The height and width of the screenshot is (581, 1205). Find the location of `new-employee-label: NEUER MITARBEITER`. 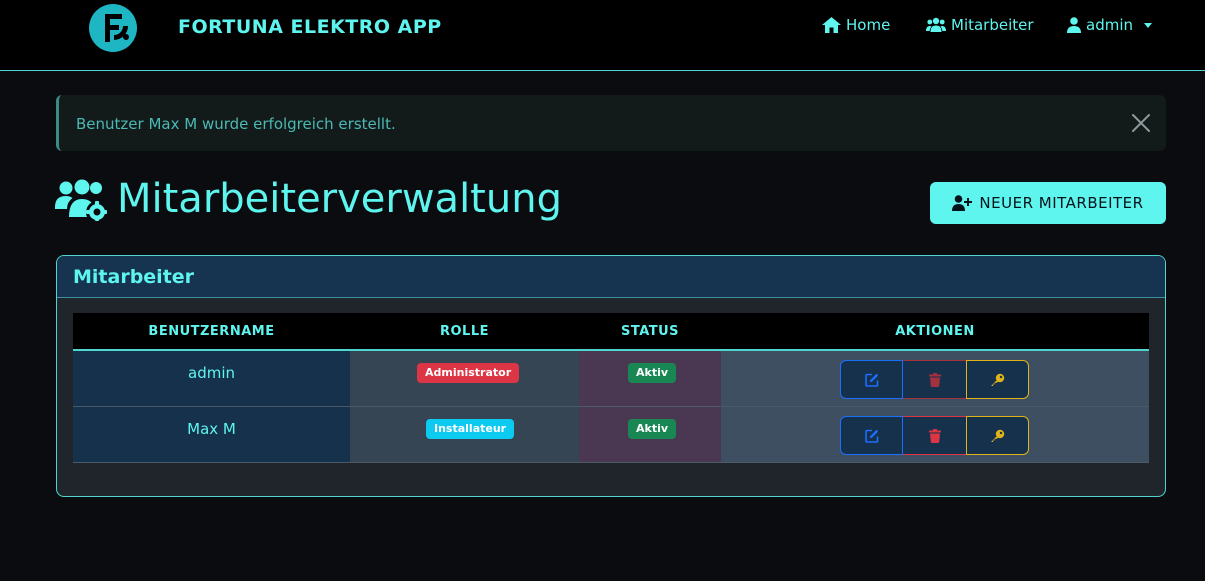

new-employee-label: NEUER MITARBEITER is located at coordinates (1061, 203).